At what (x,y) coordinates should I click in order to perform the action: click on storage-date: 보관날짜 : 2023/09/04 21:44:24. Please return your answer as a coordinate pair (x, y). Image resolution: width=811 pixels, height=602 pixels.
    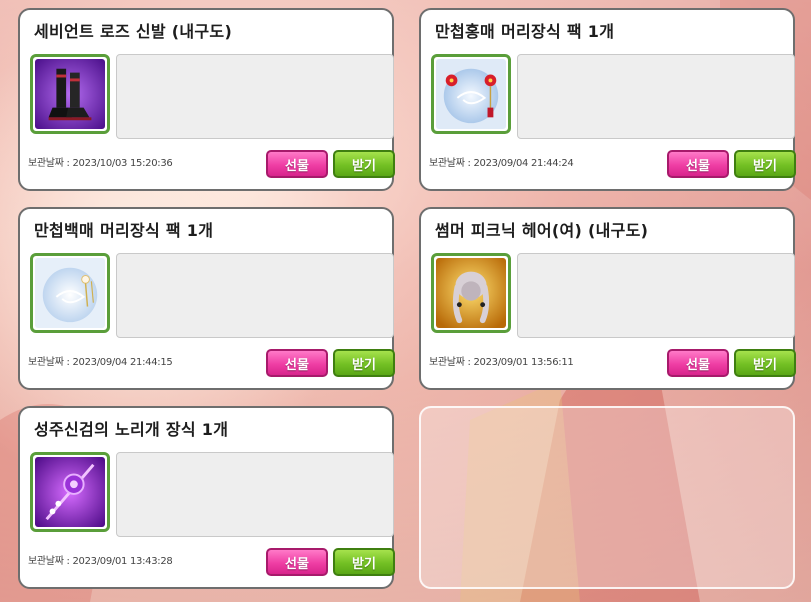
    Looking at the image, I should click on (501, 161).